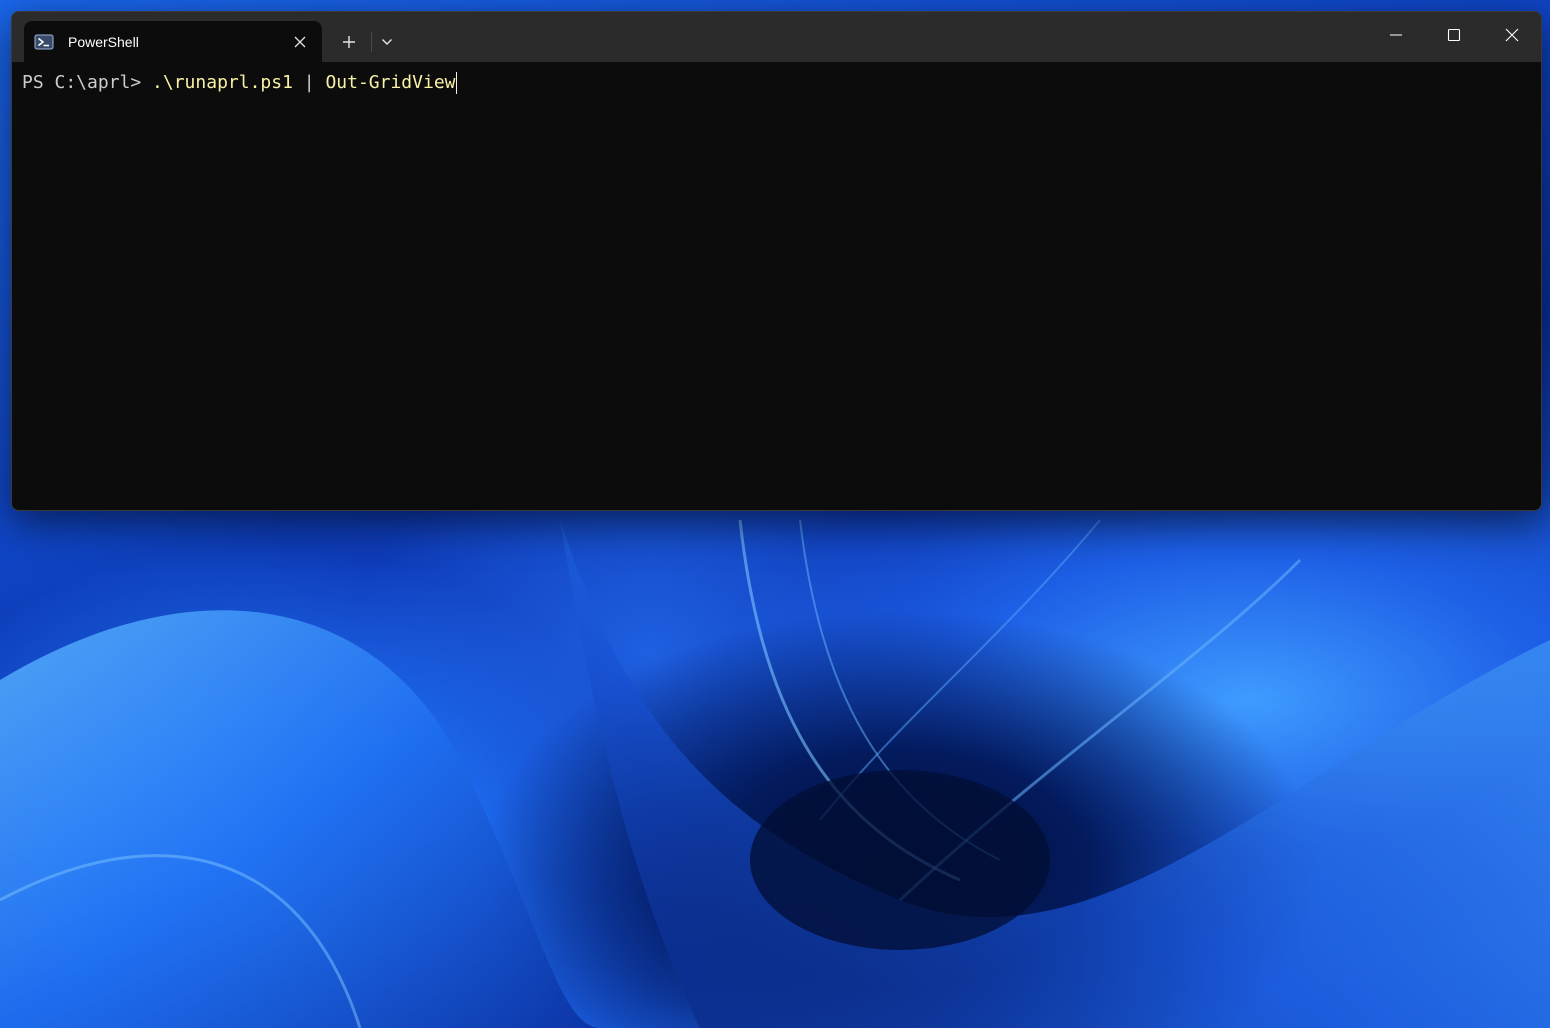 The height and width of the screenshot is (1028, 1550). Describe the element at coordinates (371, 42) in the screenshot. I see `tab-separator` at that location.